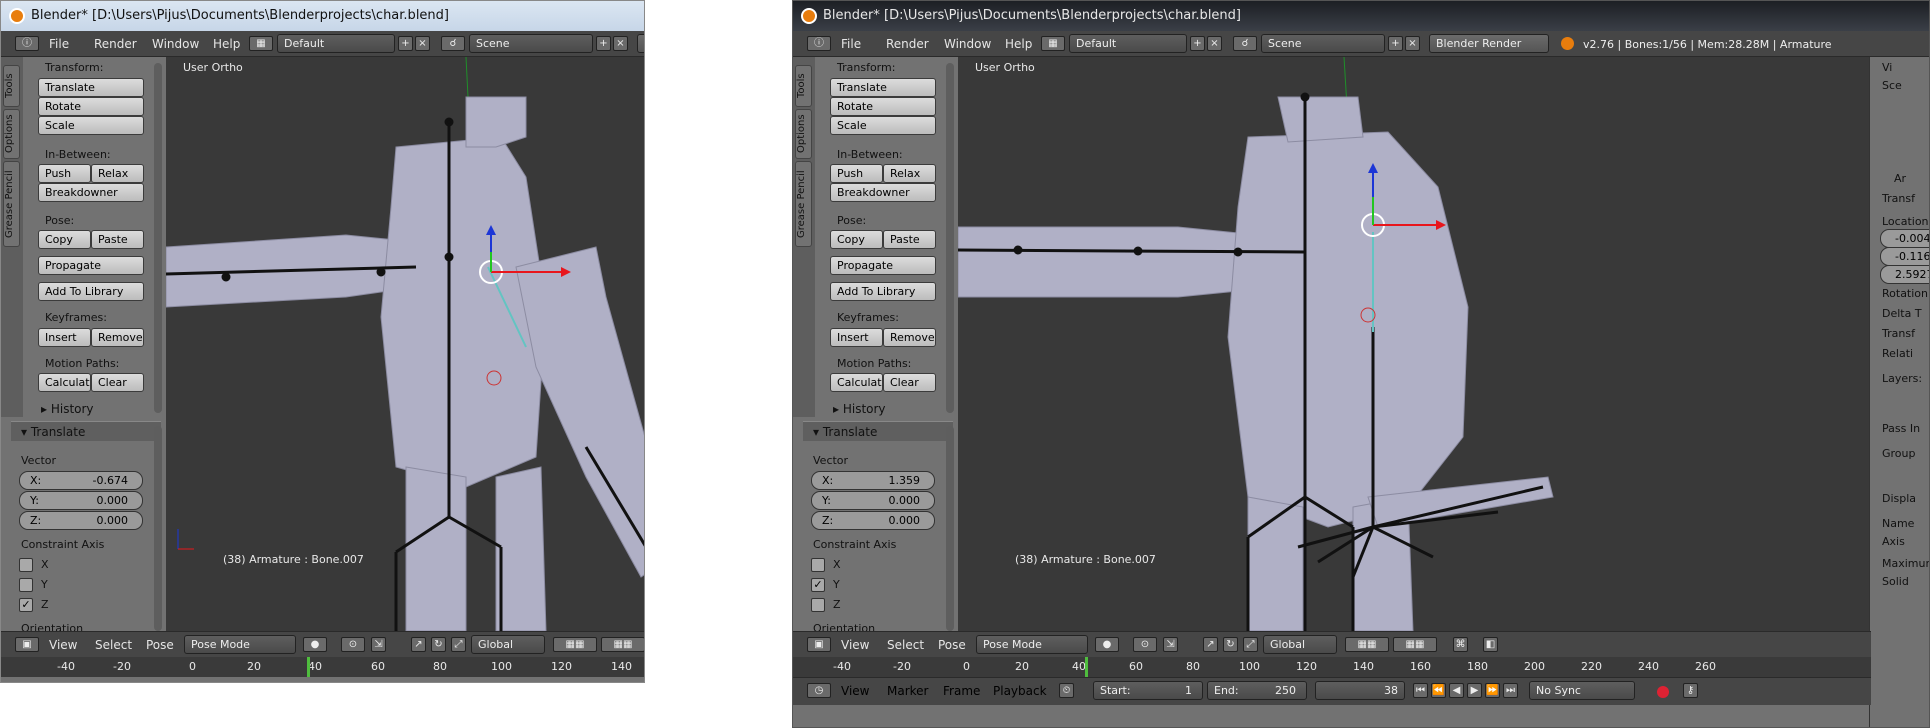 This screenshot has height=728, width=1930. What do you see at coordinates (315, 644) in the screenshot?
I see `shading-icon: ●` at bounding box center [315, 644].